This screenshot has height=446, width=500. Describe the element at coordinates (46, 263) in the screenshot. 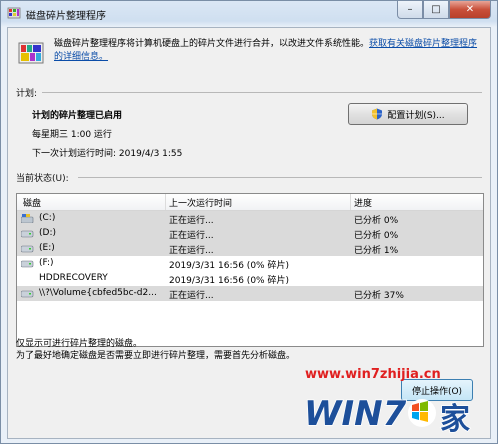

I see `disk-name: (F:)` at that location.